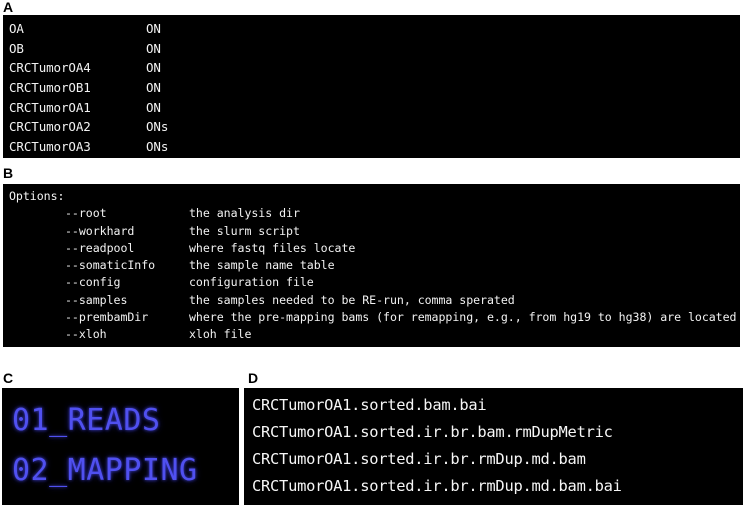 Image resolution: width=743 pixels, height=505 pixels. I want to click on directory-item: 02_MAPPING, so click(105, 470).